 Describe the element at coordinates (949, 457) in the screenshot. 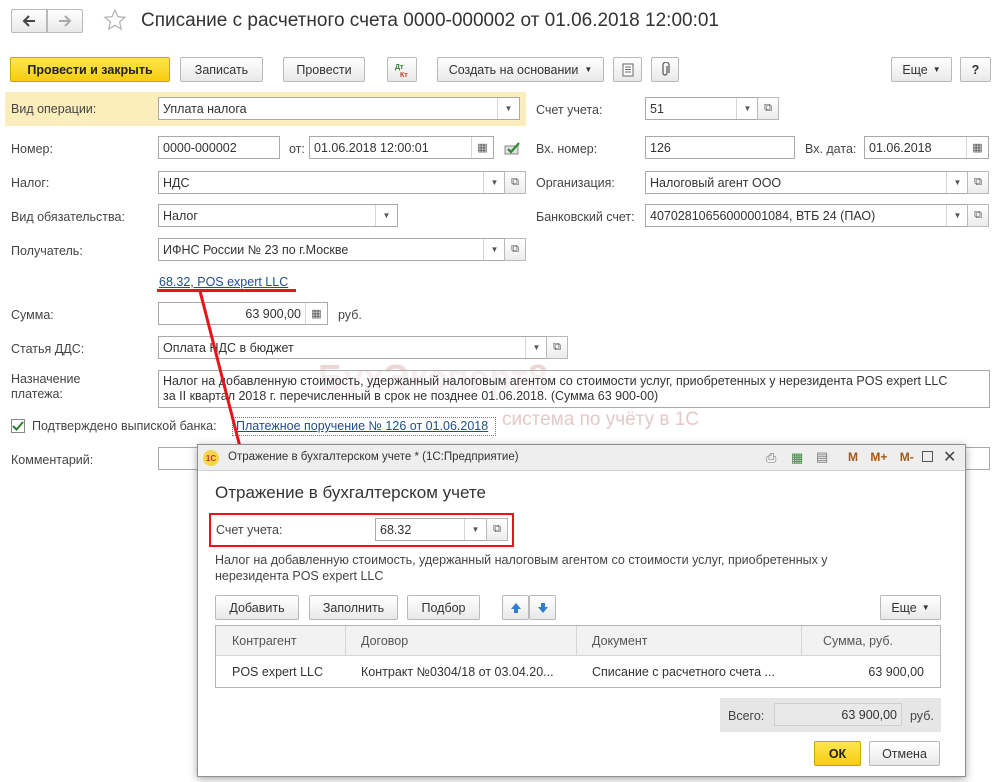

I see `close-icon: ✕` at that location.